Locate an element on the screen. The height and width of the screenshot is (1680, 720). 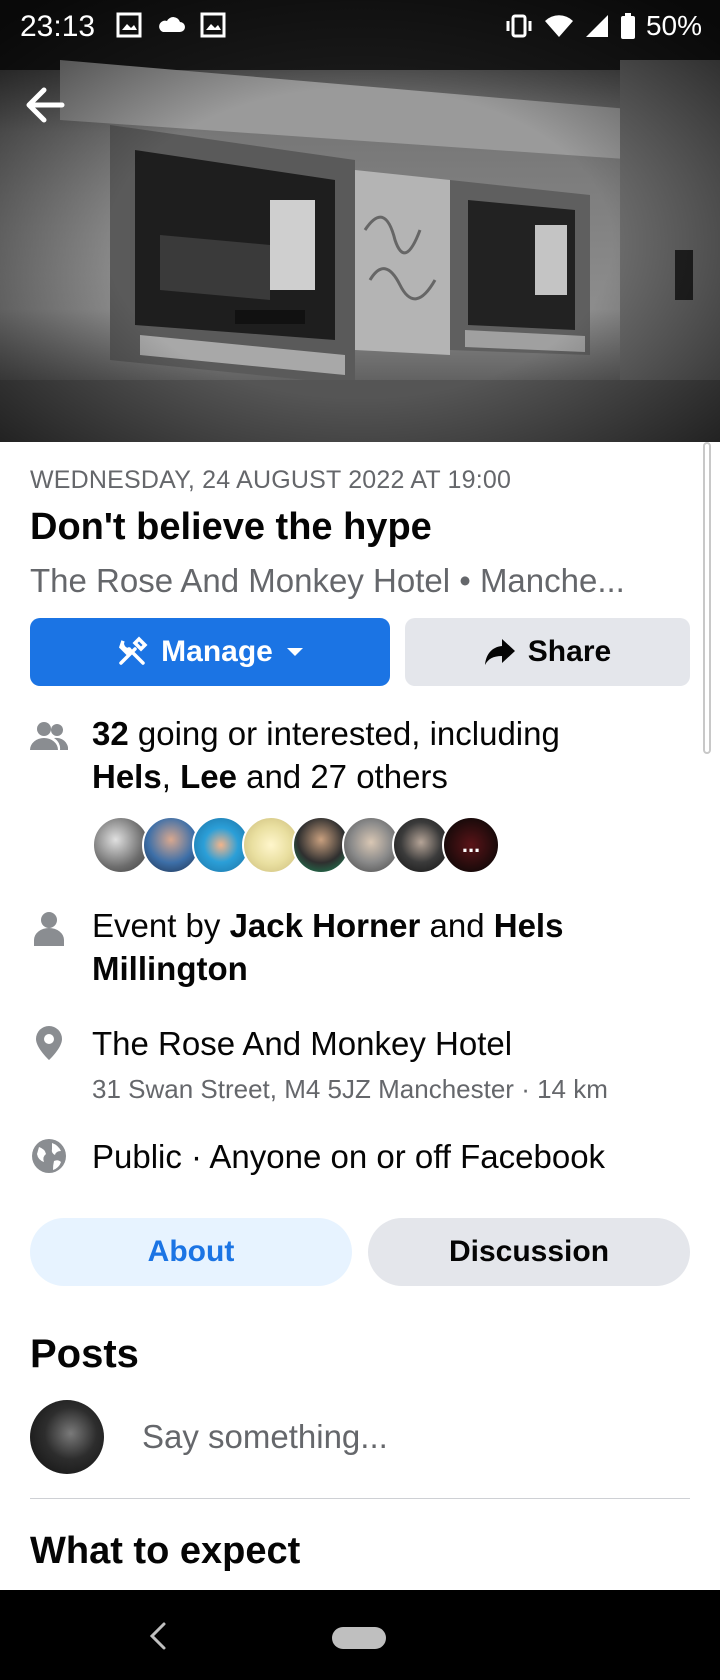
manage-button: Manage is located at coordinates (210, 652).